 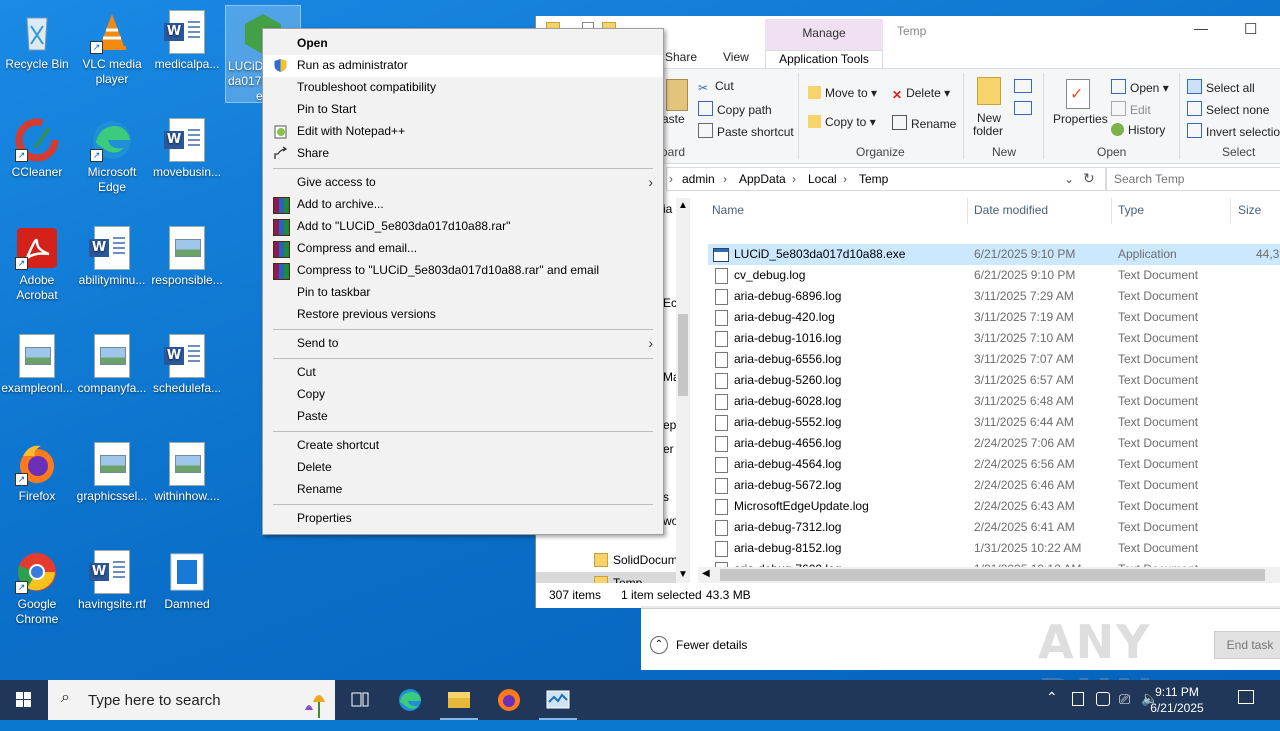 What do you see at coordinates (463, 490) in the screenshot?
I see `context-menu-item-rename: Rename` at bounding box center [463, 490].